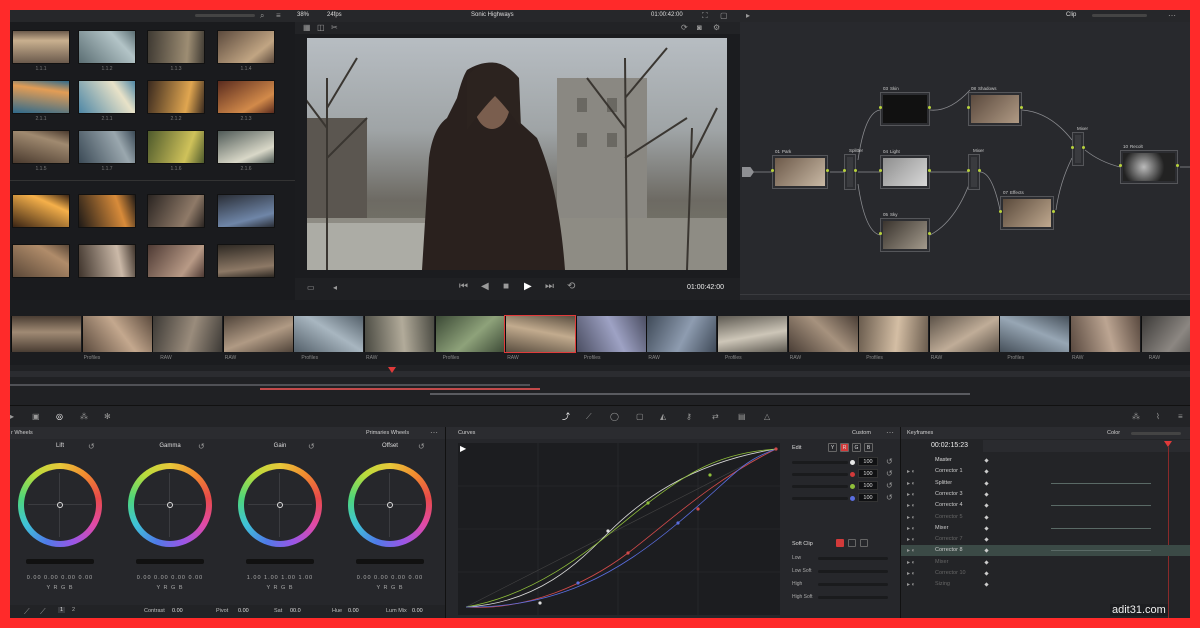 This screenshot has width=1200, height=628. Describe the element at coordinates (800, 169) in the screenshot. I see `node-park: 01 Park` at that location.